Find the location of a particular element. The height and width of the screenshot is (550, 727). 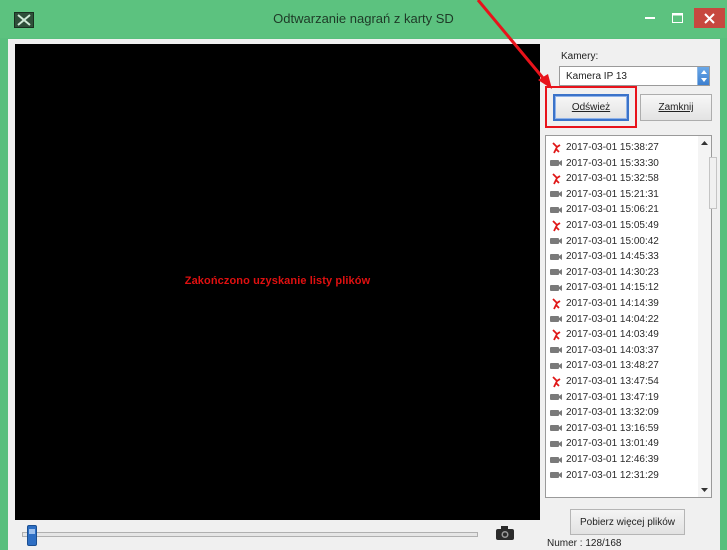

recording-item: 2017-03-01 14:04:22 is located at coordinates (623, 319).